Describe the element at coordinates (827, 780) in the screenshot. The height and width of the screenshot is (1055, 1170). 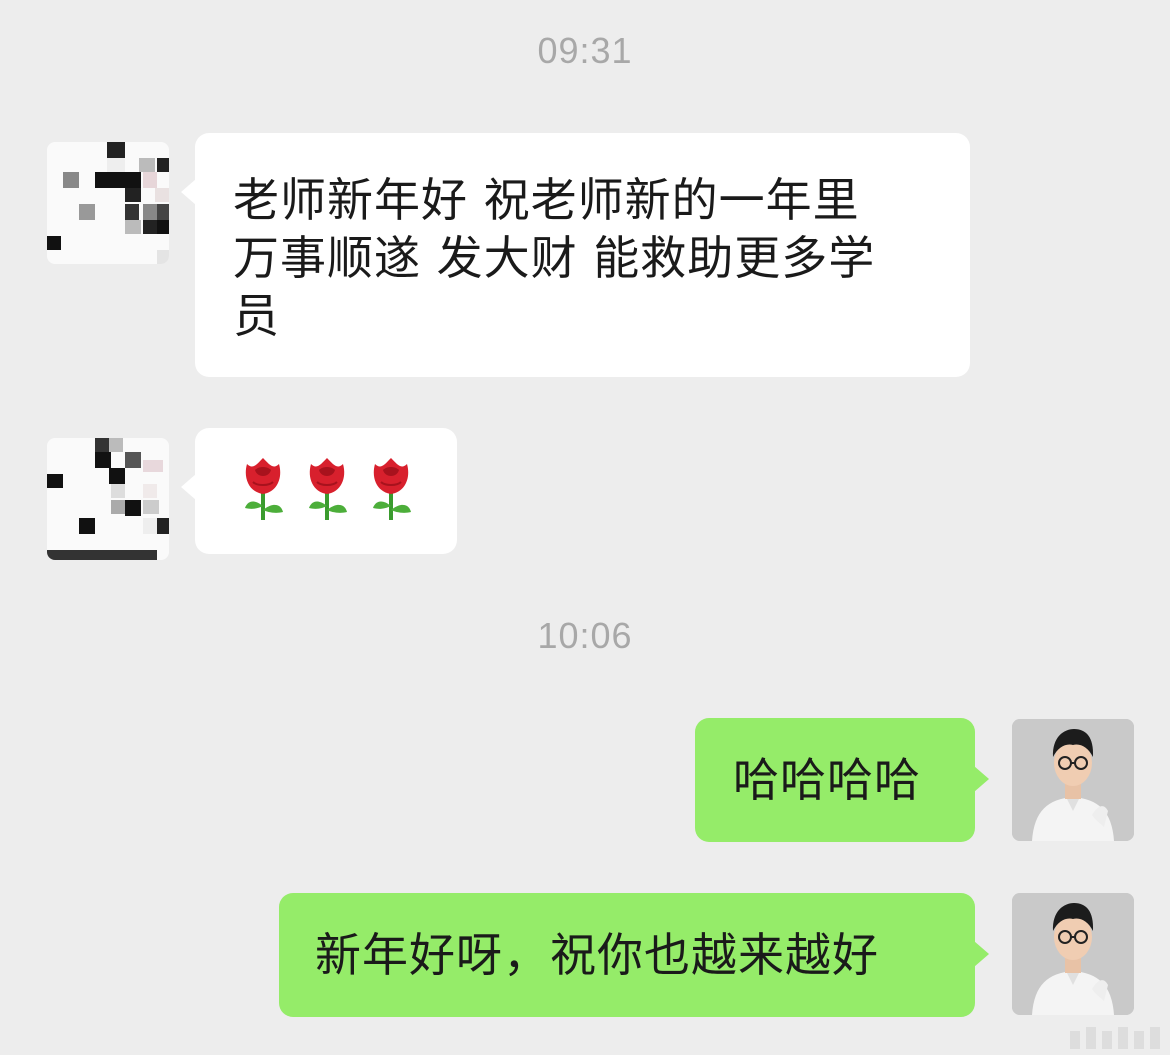
I see `message-text: 哈哈哈哈` at that location.